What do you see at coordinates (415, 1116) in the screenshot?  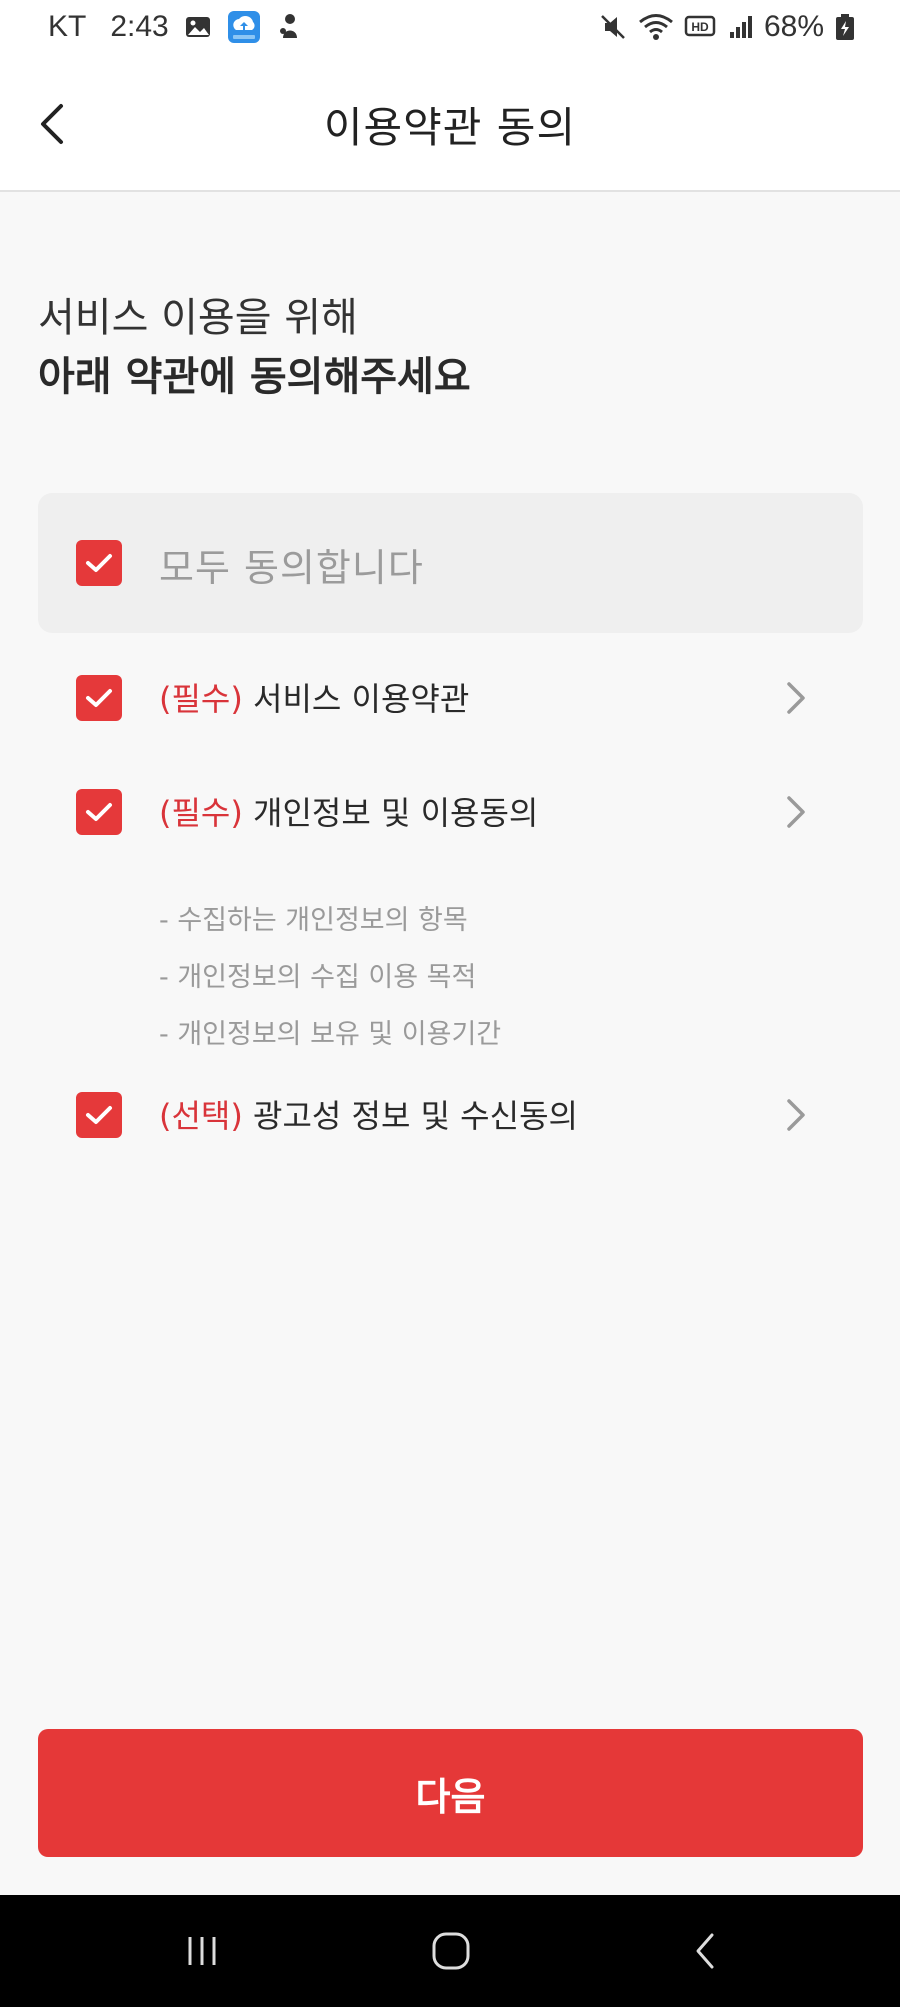 I see `term-title: 광고성 정보 및 수신동의` at bounding box center [415, 1116].